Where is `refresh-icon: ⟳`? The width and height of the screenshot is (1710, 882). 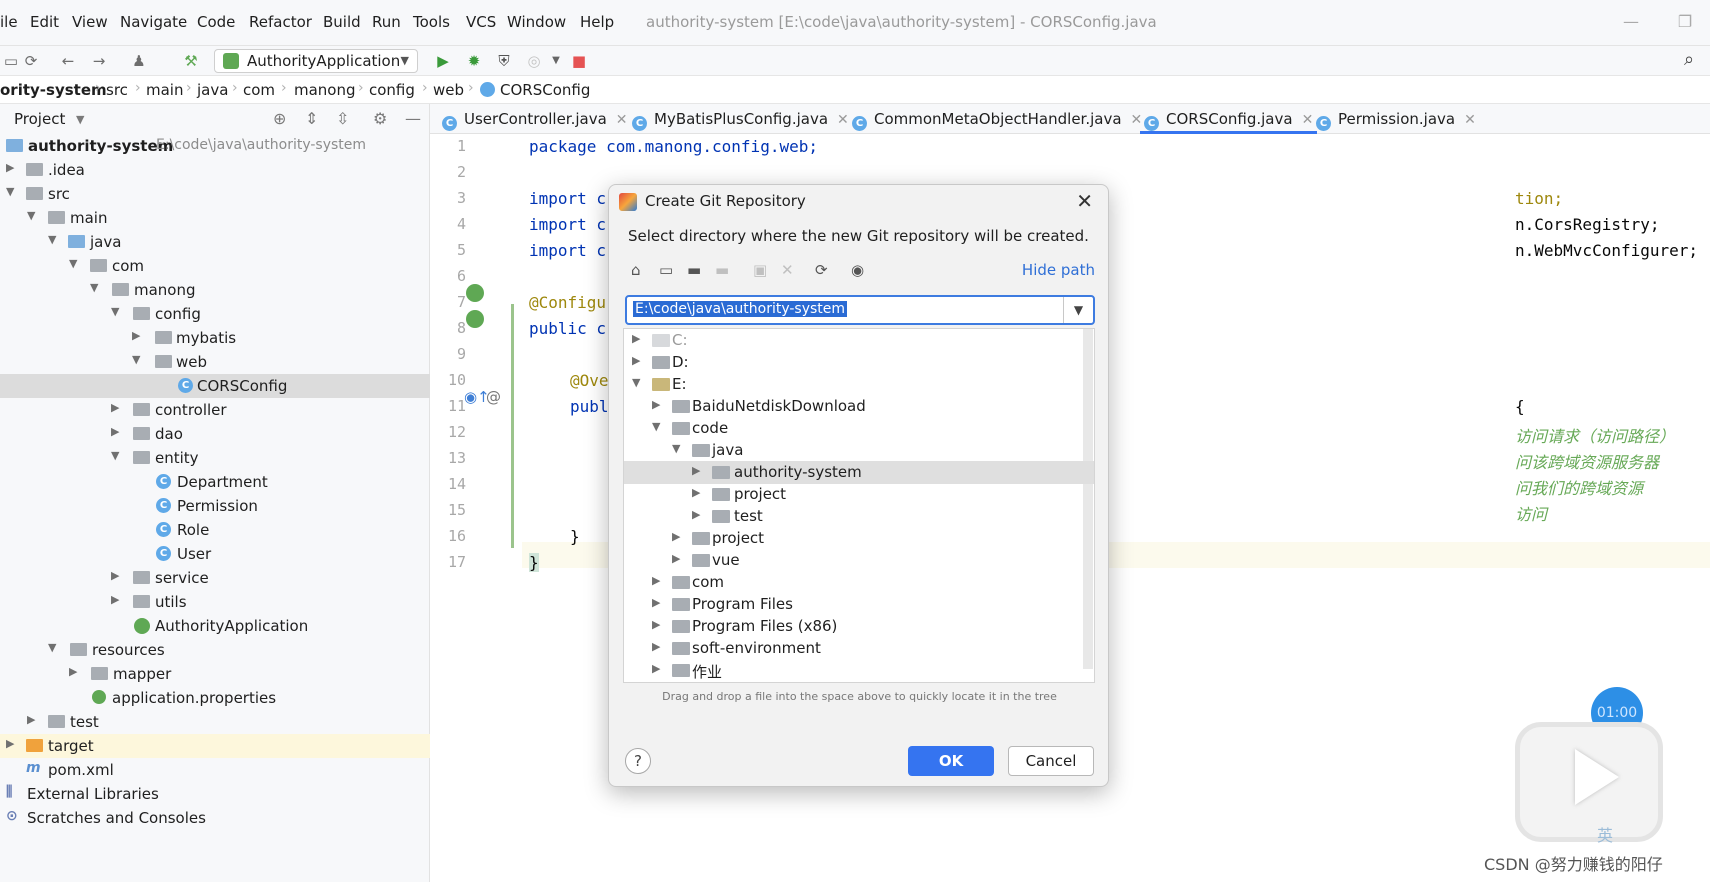
refresh-icon: ⟳ is located at coordinates (821, 270).